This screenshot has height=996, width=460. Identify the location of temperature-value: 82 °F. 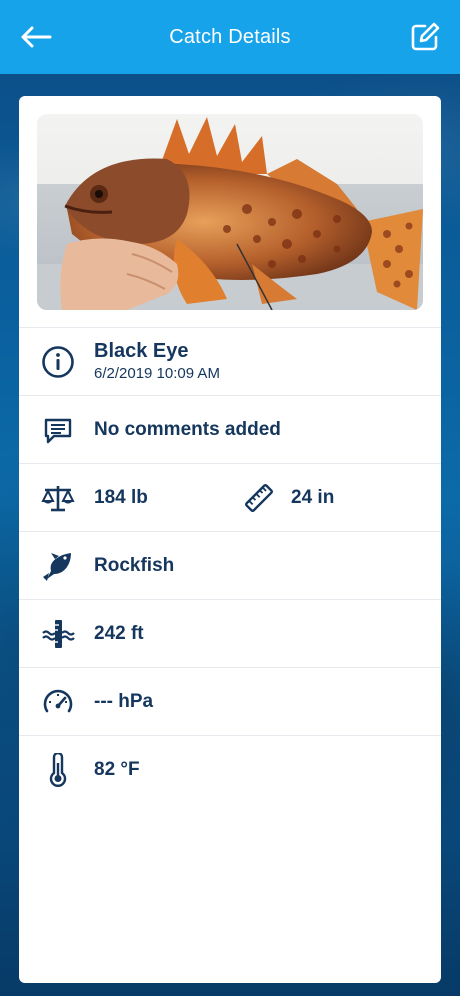
(117, 769).